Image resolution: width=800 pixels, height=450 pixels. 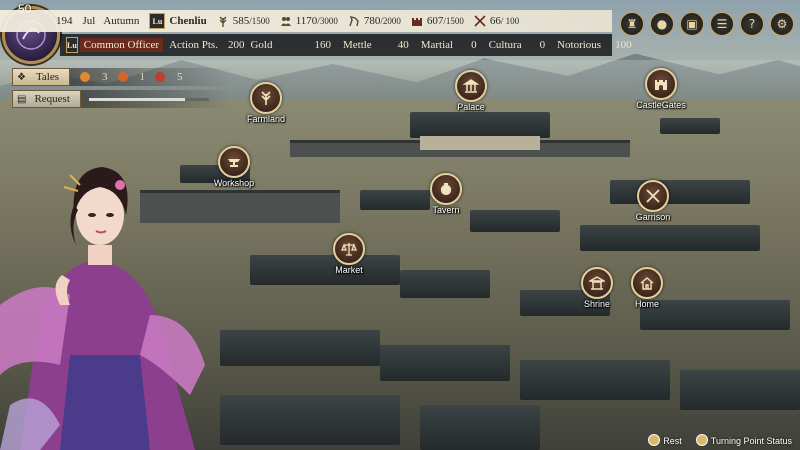 What do you see at coordinates (542, 45) in the screenshot?
I see `cultura-value: 0` at bounding box center [542, 45].